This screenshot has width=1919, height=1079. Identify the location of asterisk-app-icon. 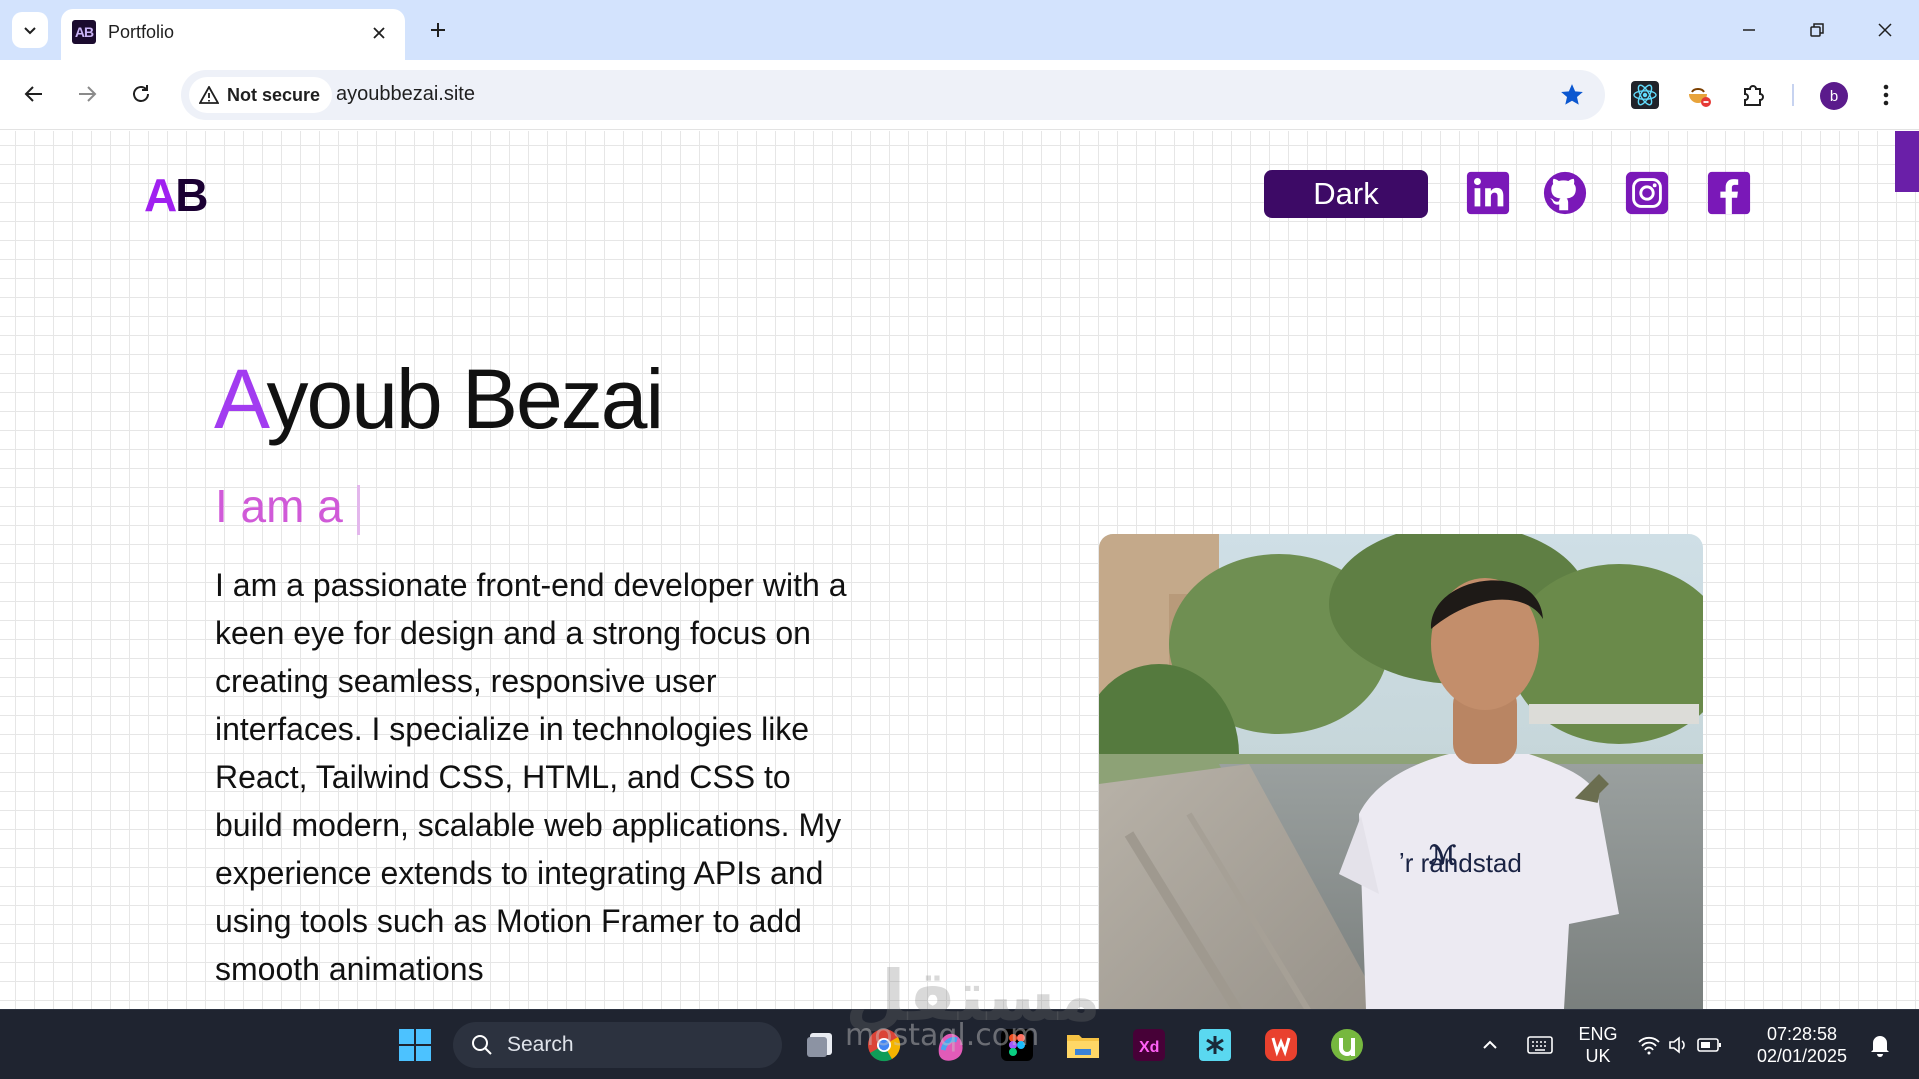
(1215, 1045).